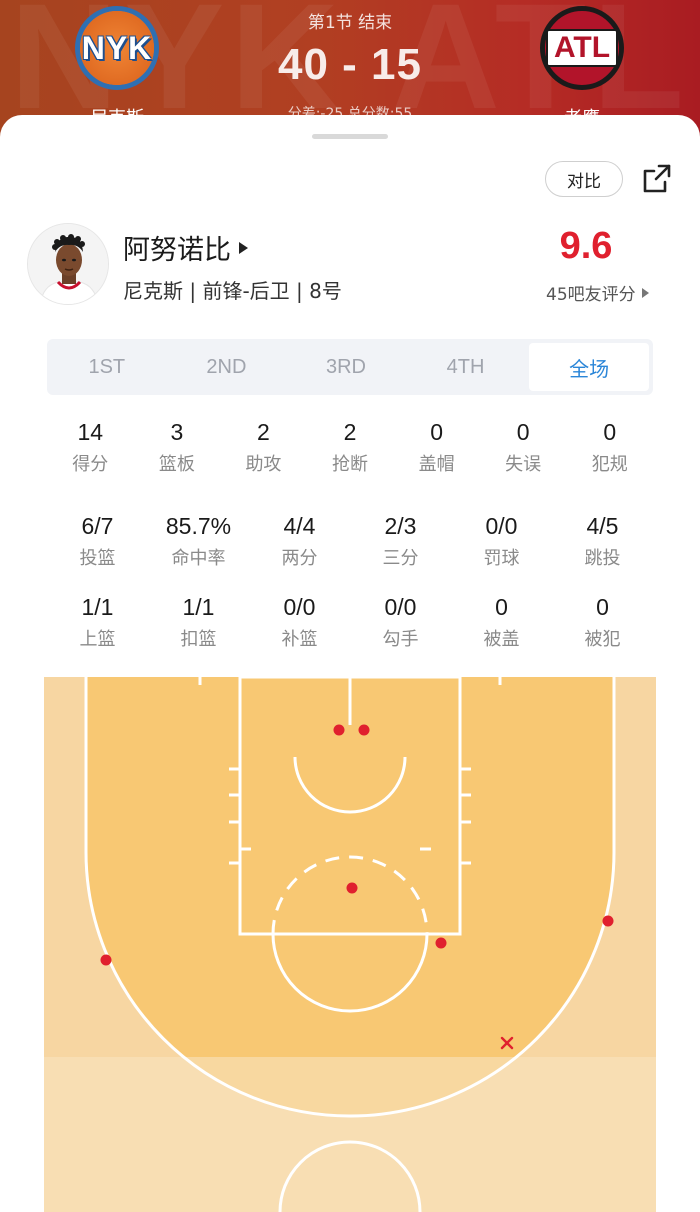  What do you see at coordinates (177, 432) in the screenshot?
I see `stat-value: 3` at bounding box center [177, 432].